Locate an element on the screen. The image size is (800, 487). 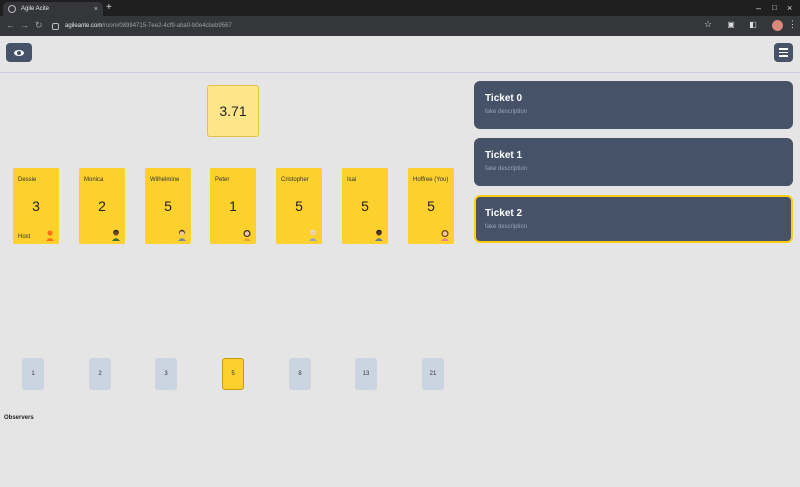
player-card: Wilhelmine 5 is located at coordinates (168, 206).